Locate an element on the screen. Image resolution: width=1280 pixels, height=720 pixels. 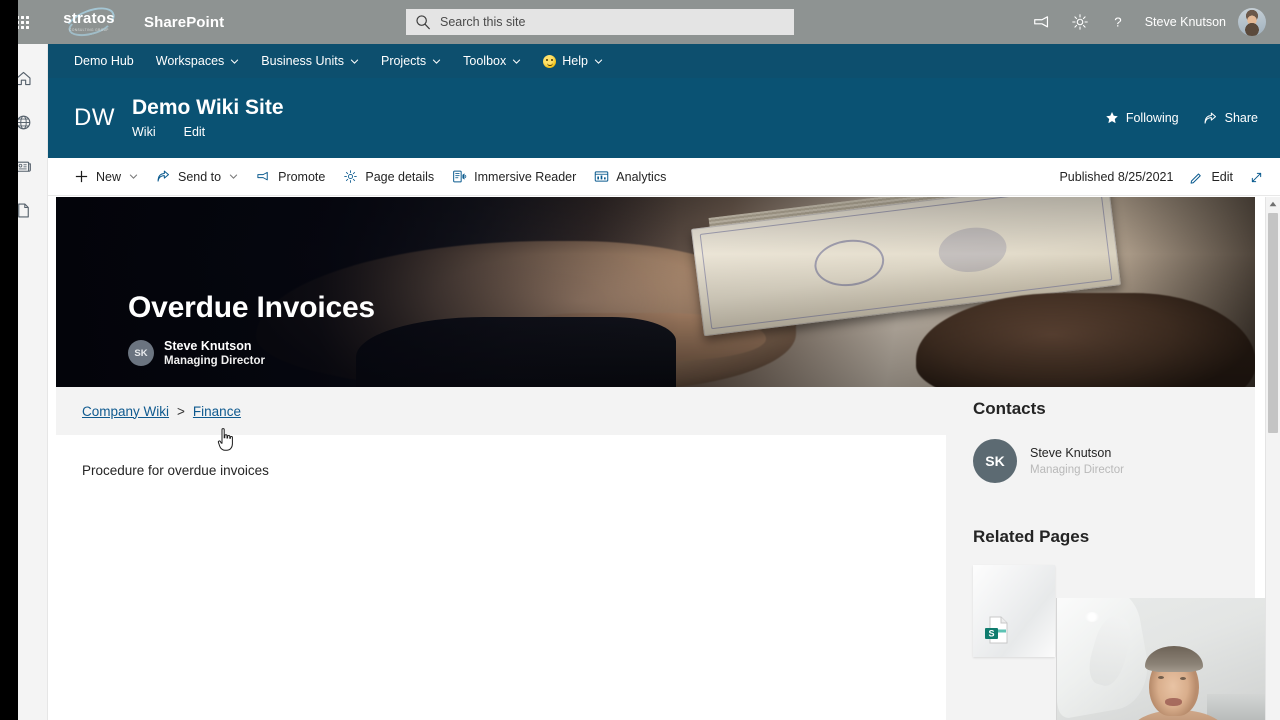
nav-label: Demo Hub is located at coordinates (104, 61).